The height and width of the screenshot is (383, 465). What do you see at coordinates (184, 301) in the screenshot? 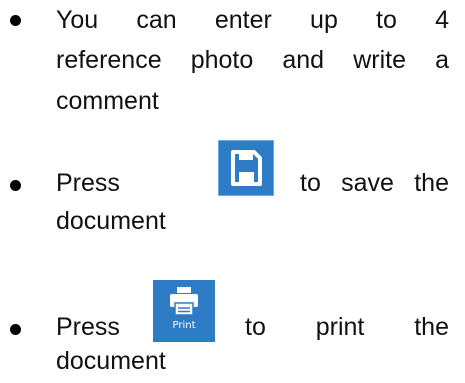
I see `print-icon` at bounding box center [184, 301].